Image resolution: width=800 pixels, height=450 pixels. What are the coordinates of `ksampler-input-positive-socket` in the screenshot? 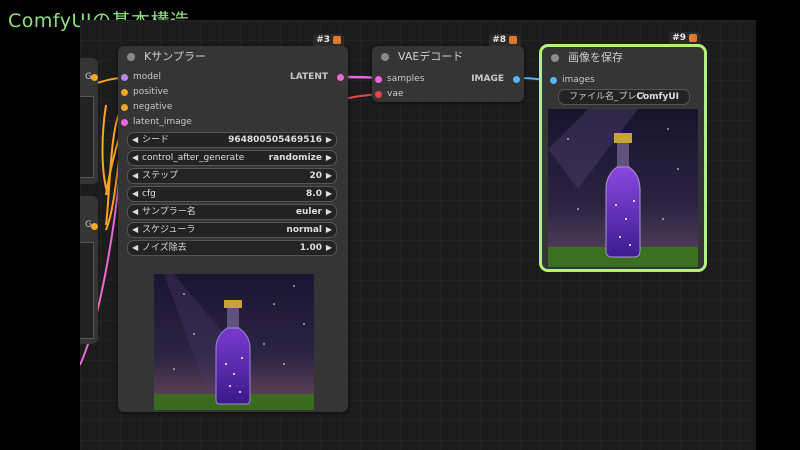 It's located at (124, 92).